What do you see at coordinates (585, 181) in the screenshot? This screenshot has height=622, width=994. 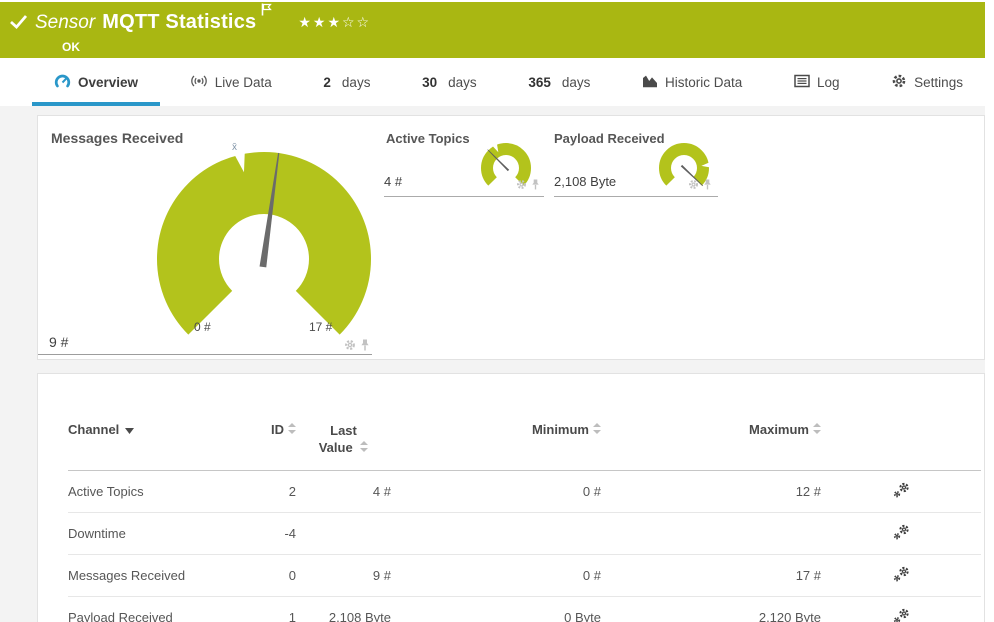 I see `gauge-value: 2,108 Byte` at bounding box center [585, 181].